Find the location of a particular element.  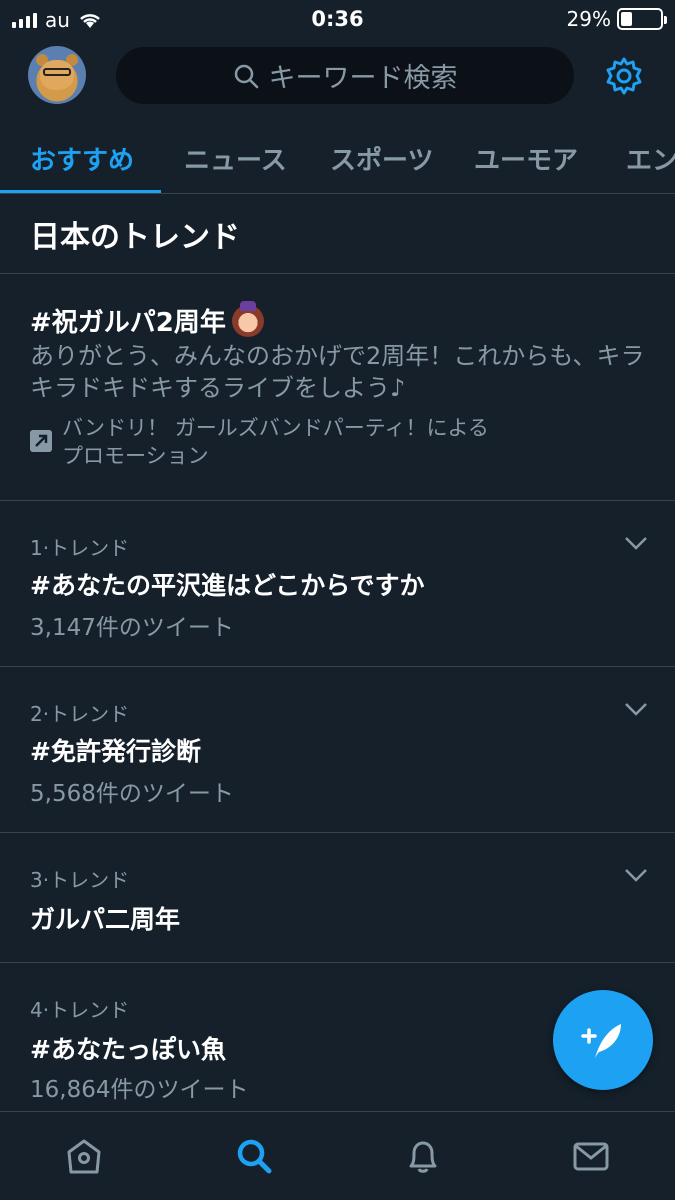

search-input: キーワード検索 is located at coordinates (345, 75).